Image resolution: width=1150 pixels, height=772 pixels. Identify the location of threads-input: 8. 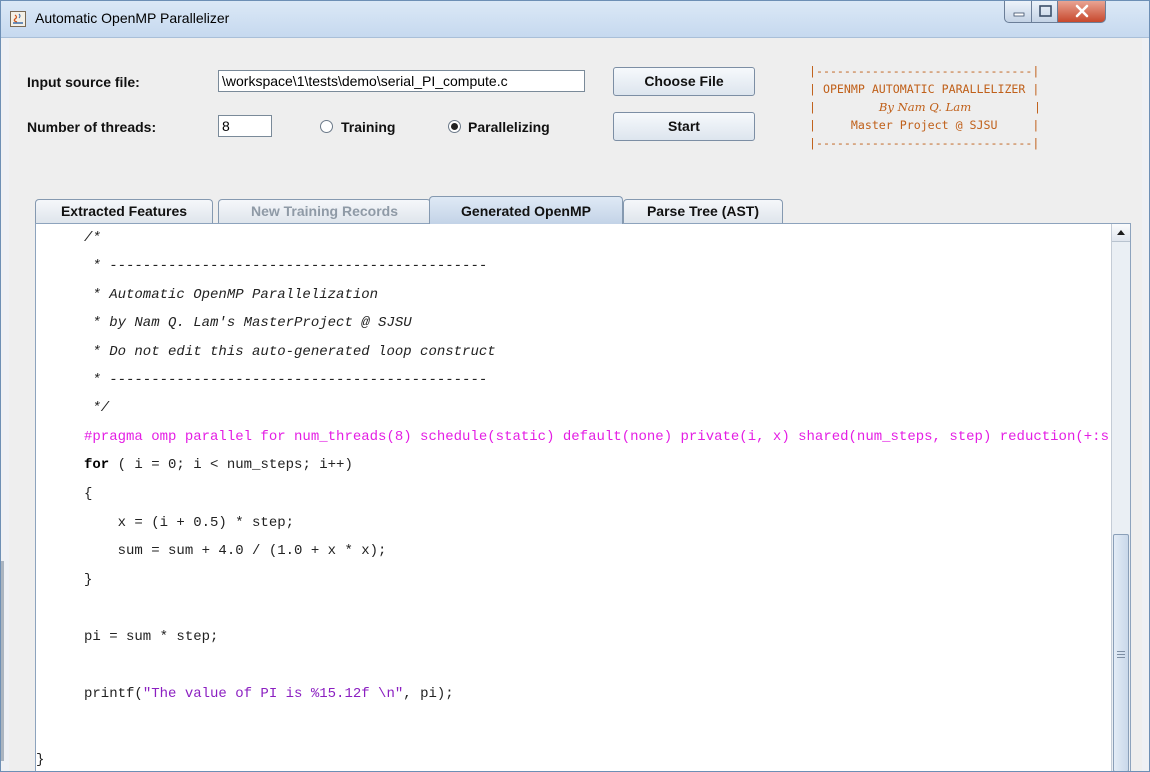
(245, 126).